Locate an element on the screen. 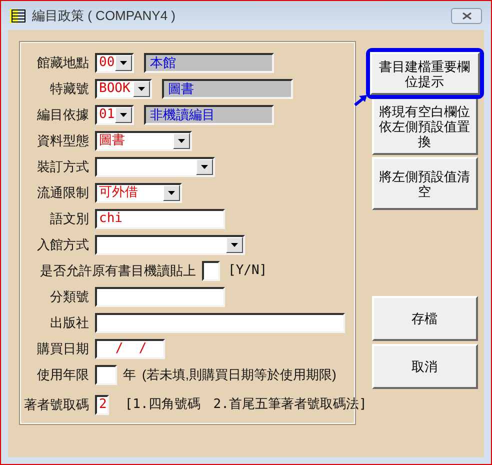  field-label: 購買日期 is located at coordinates (63, 349).